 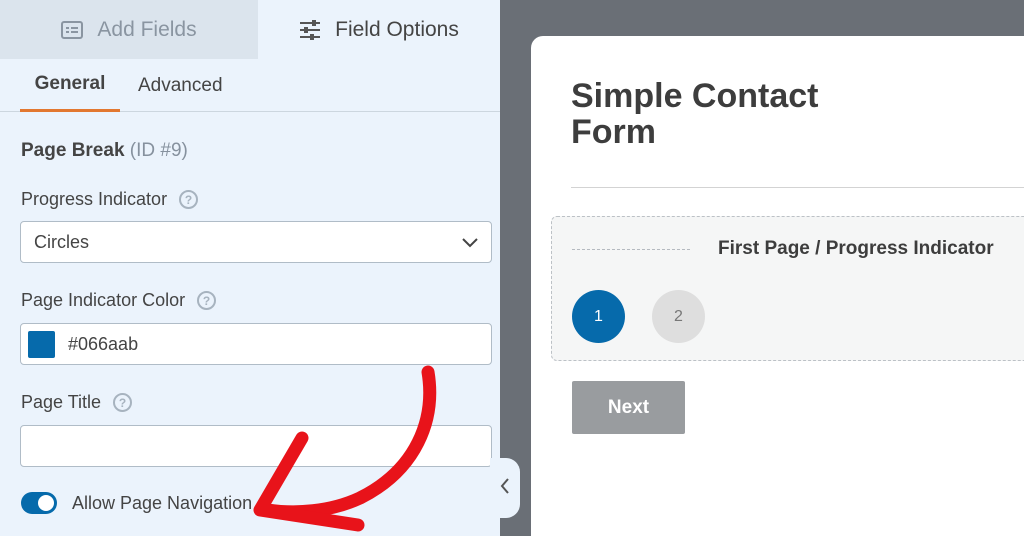 What do you see at coordinates (147, 29) in the screenshot?
I see `tab-add-fields-label: Add Fields` at bounding box center [147, 29].